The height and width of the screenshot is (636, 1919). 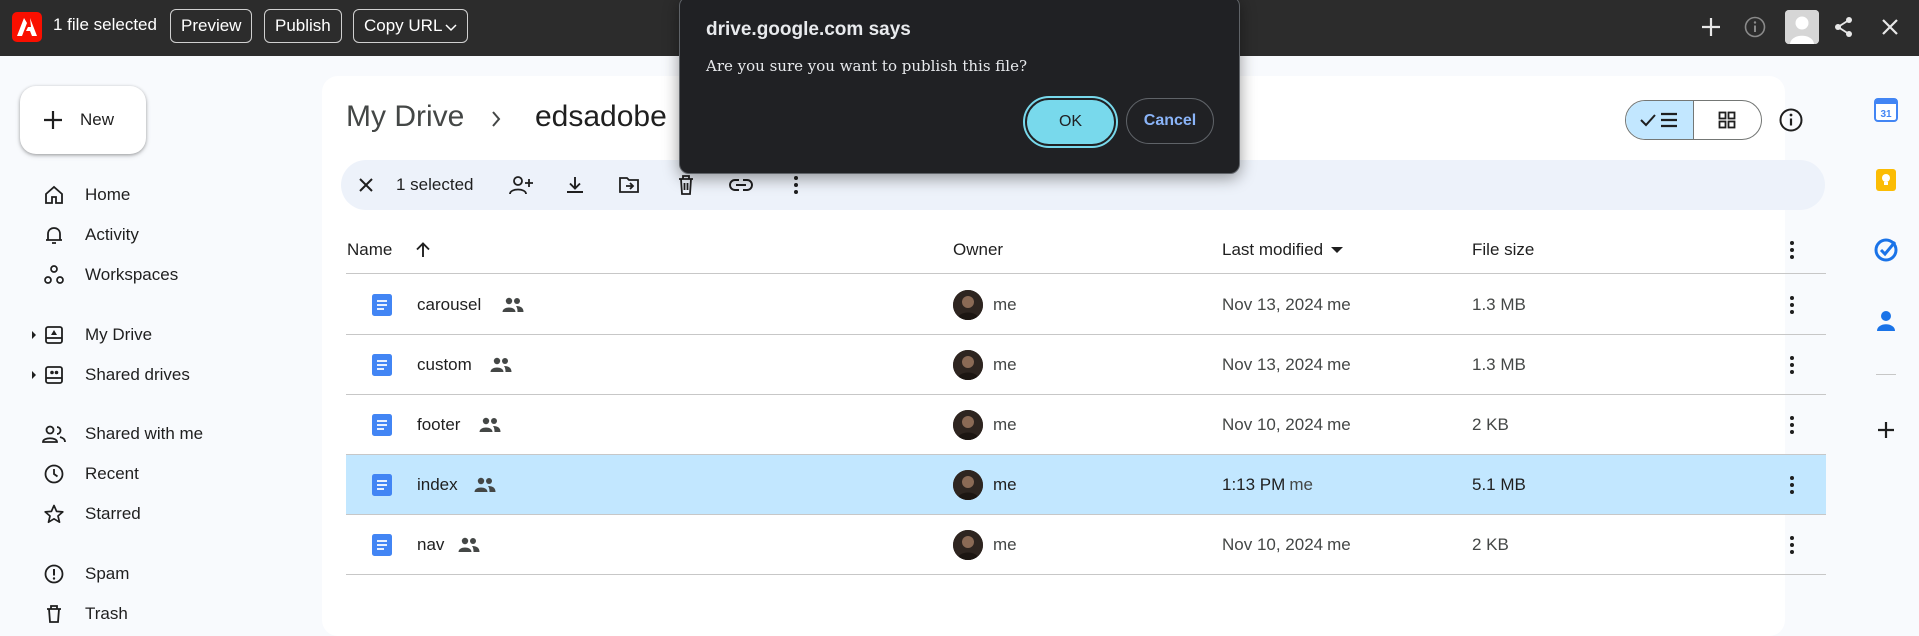 What do you see at coordinates (1886, 110) in the screenshot?
I see `calendar-icon: 31` at bounding box center [1886, 110].